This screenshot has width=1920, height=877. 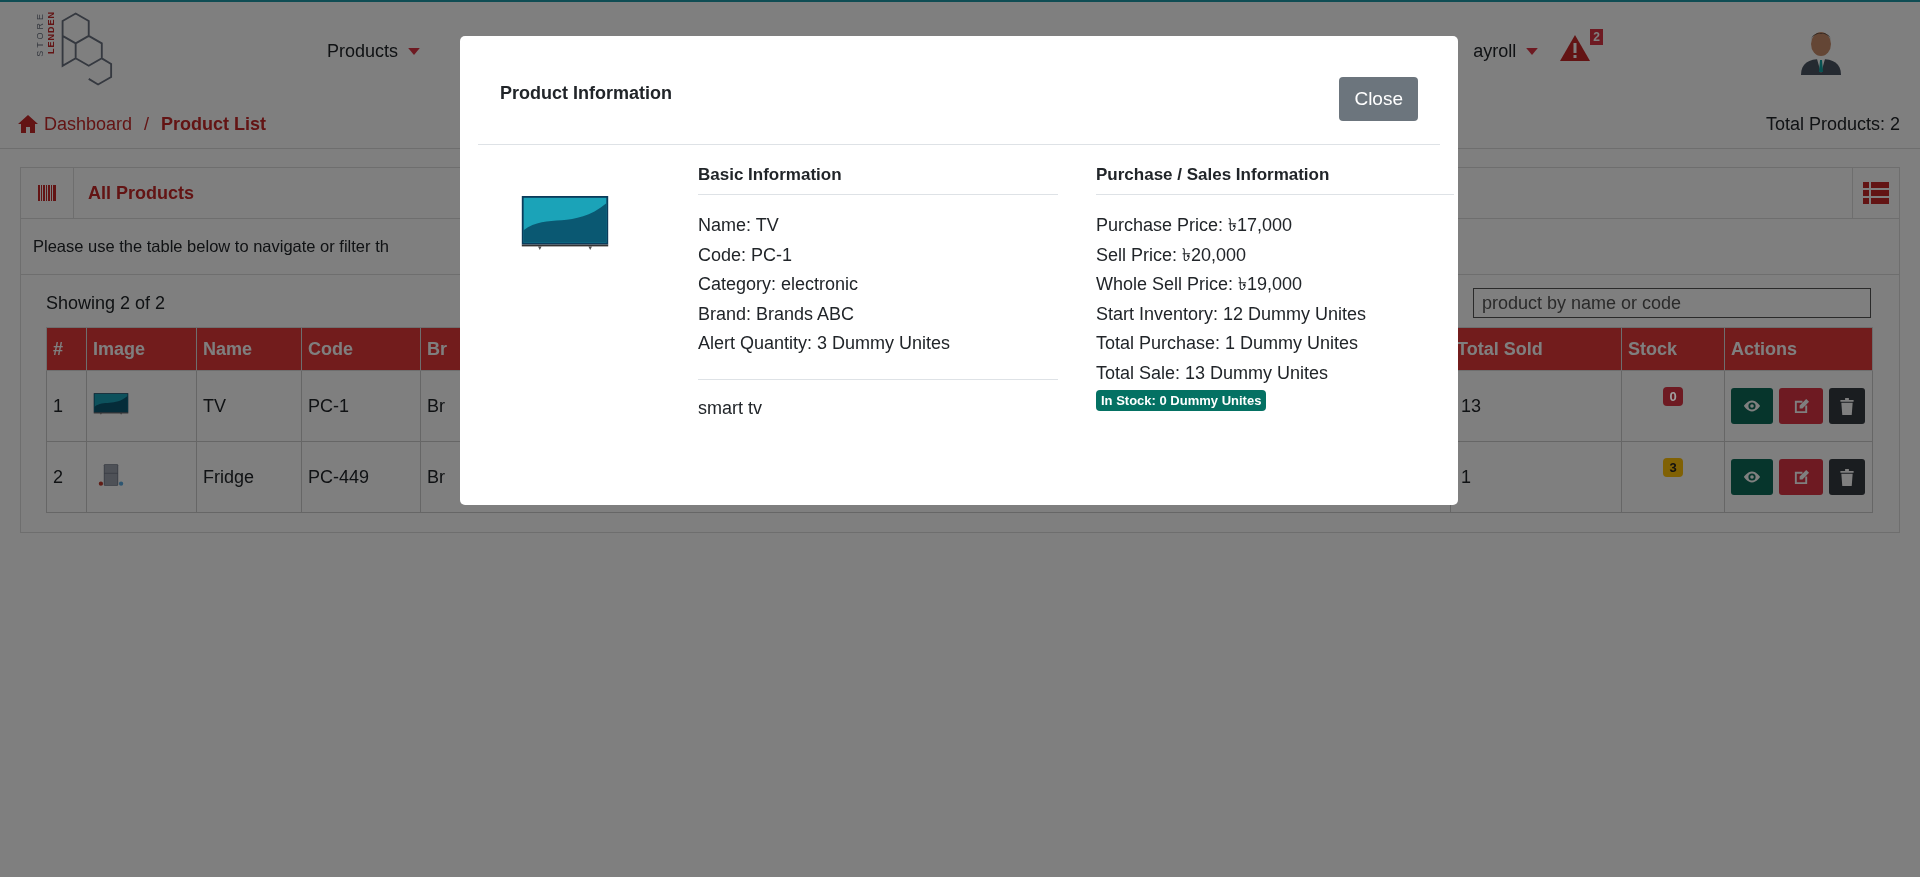 I want to click on table-cell: 13, so click(x=1471, y=405).